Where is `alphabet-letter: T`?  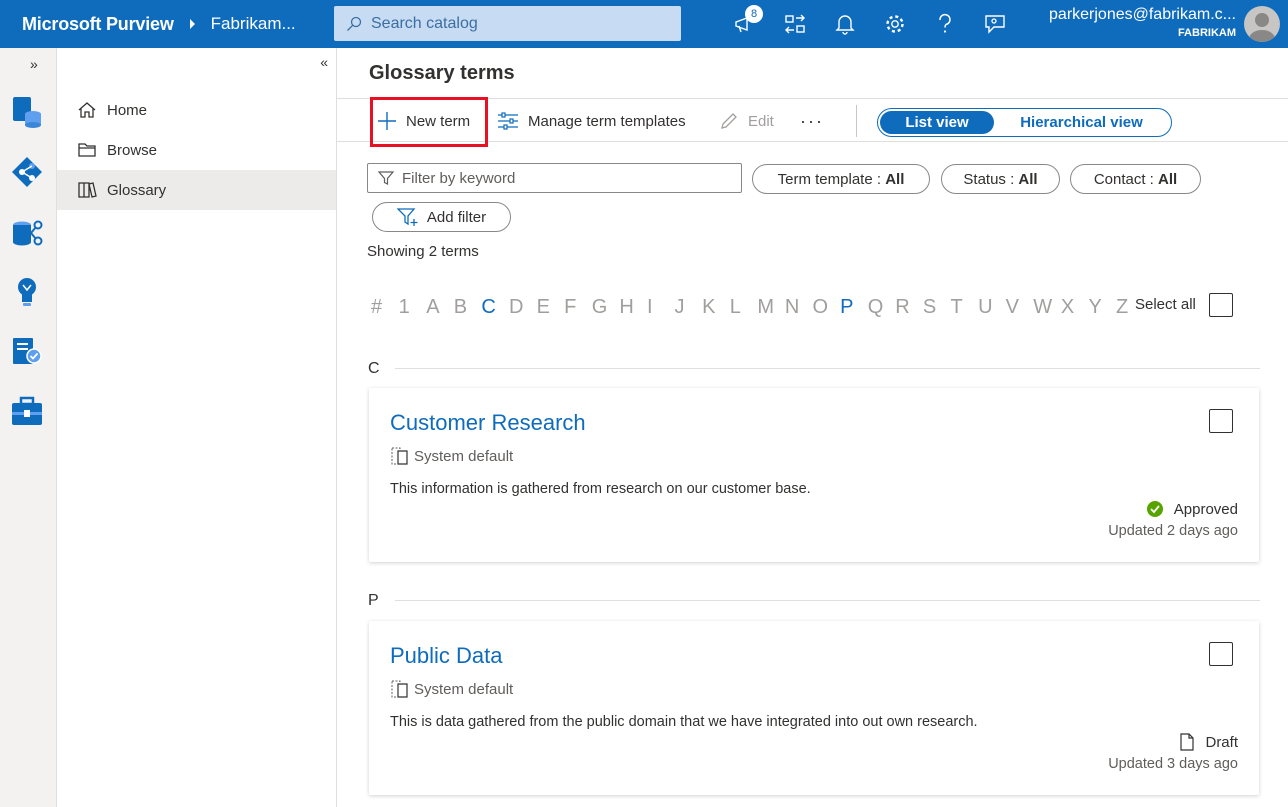 alphabet-letter: T is located at coordinates (964, 307).